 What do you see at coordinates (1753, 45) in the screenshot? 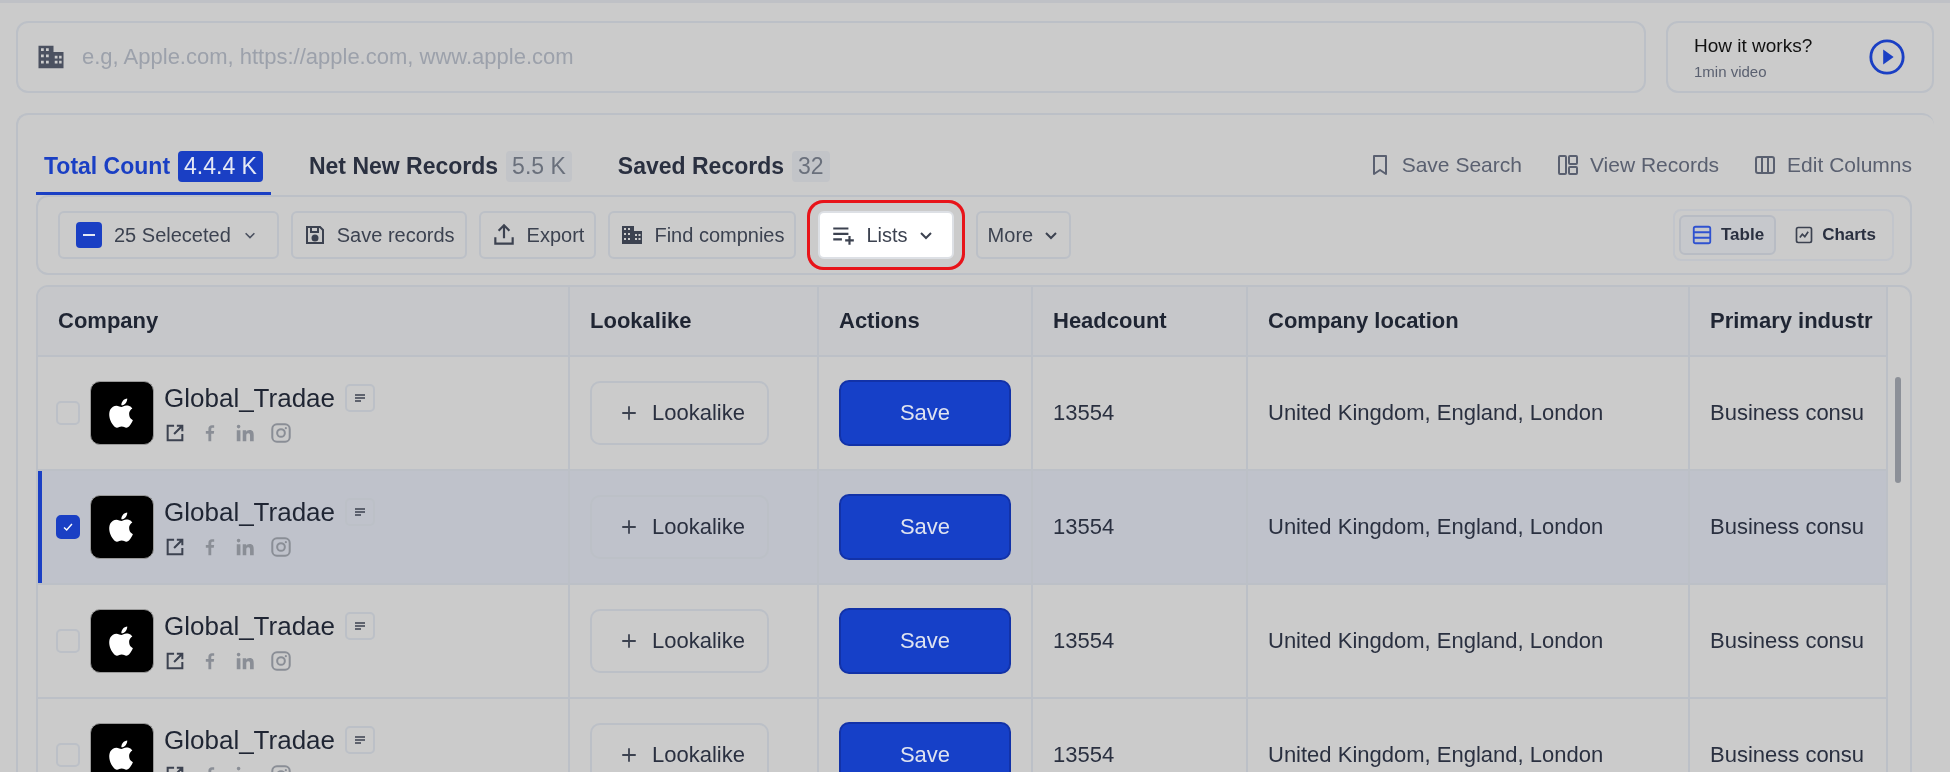
I see `help-title: How it works?` at bounding box center [1753, 45].